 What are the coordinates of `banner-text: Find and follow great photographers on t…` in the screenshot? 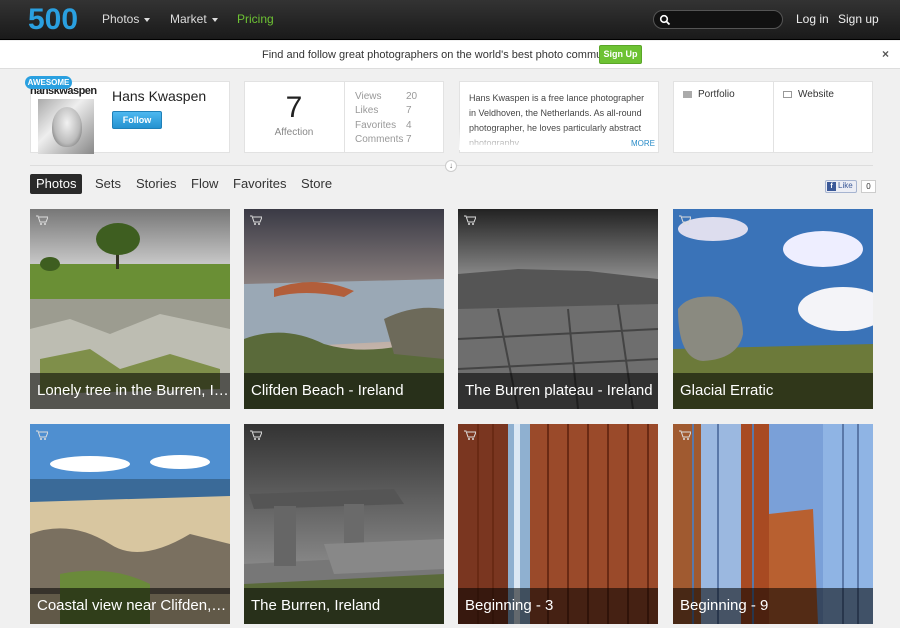 It's located at (442, 55).